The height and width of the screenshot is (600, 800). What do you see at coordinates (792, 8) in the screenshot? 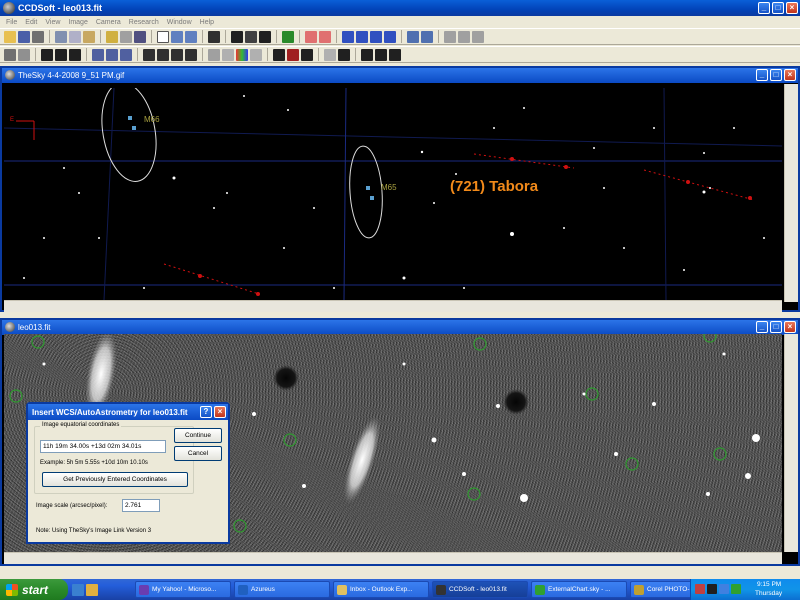
I see `close-button: ×` at bounding box center [792, 8].